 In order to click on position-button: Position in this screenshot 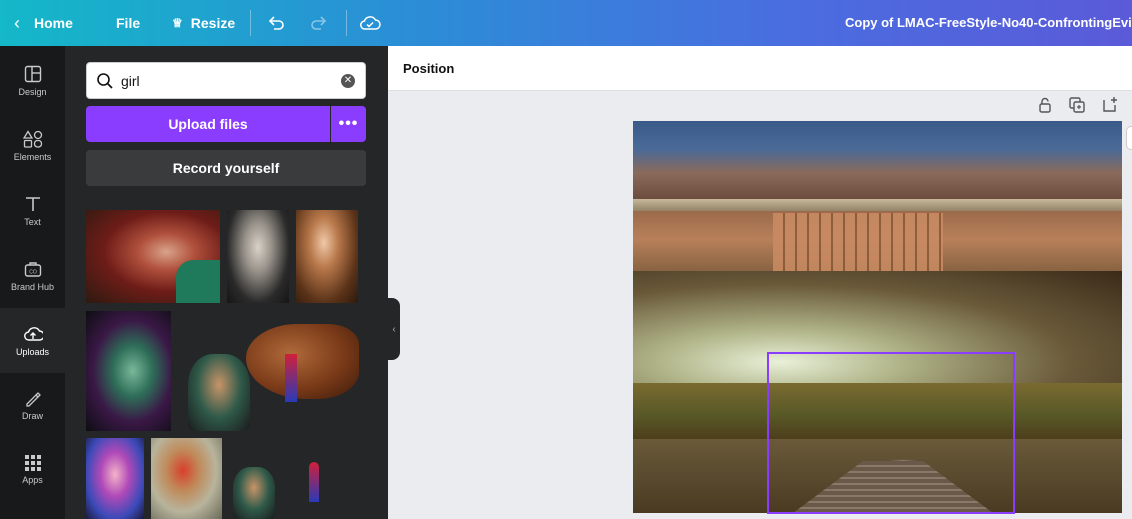, I will do `click(428, 68)`.